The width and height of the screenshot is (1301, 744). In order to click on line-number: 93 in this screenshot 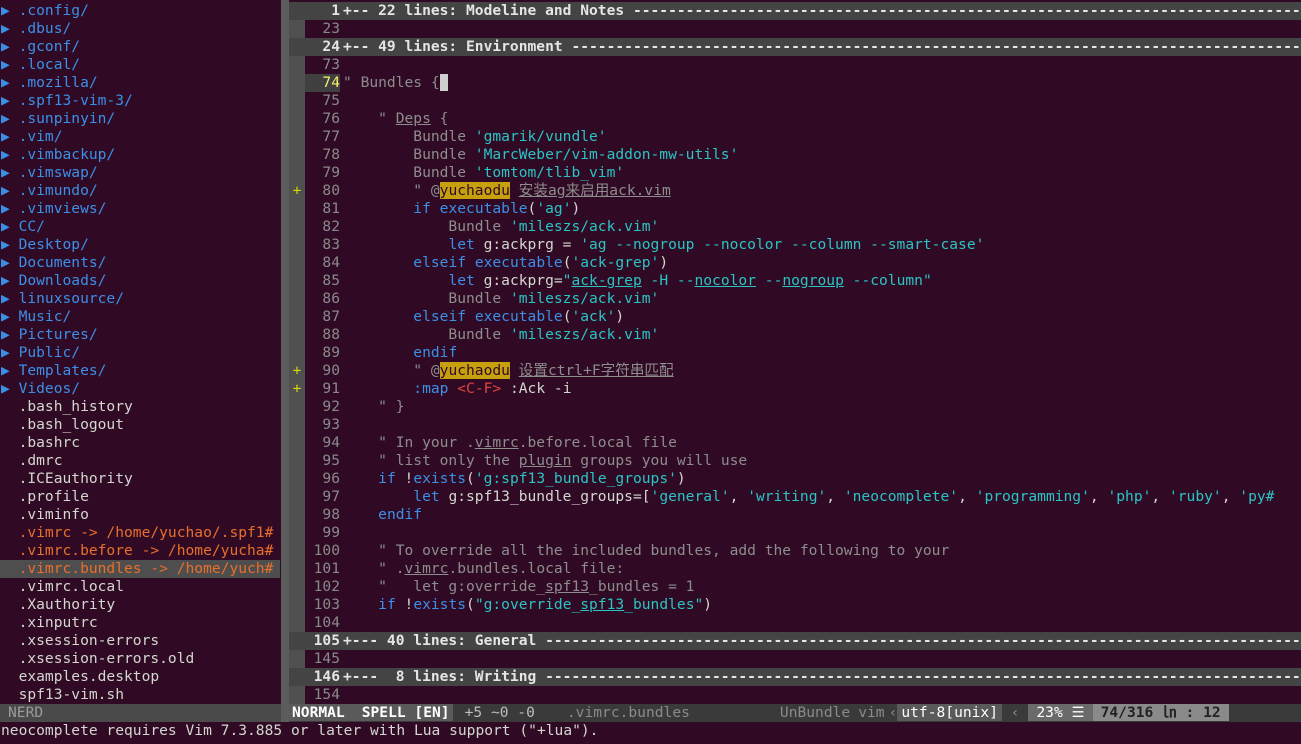, I will do `click(331, 424)`.